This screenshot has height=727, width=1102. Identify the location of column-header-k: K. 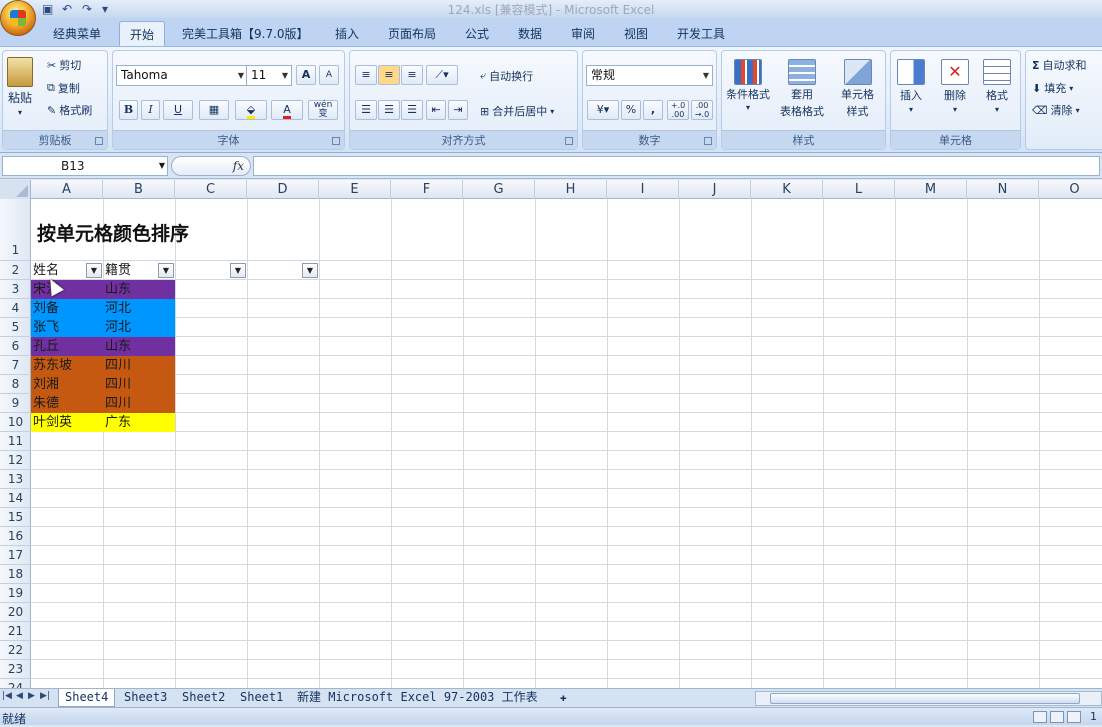
(787, 189).